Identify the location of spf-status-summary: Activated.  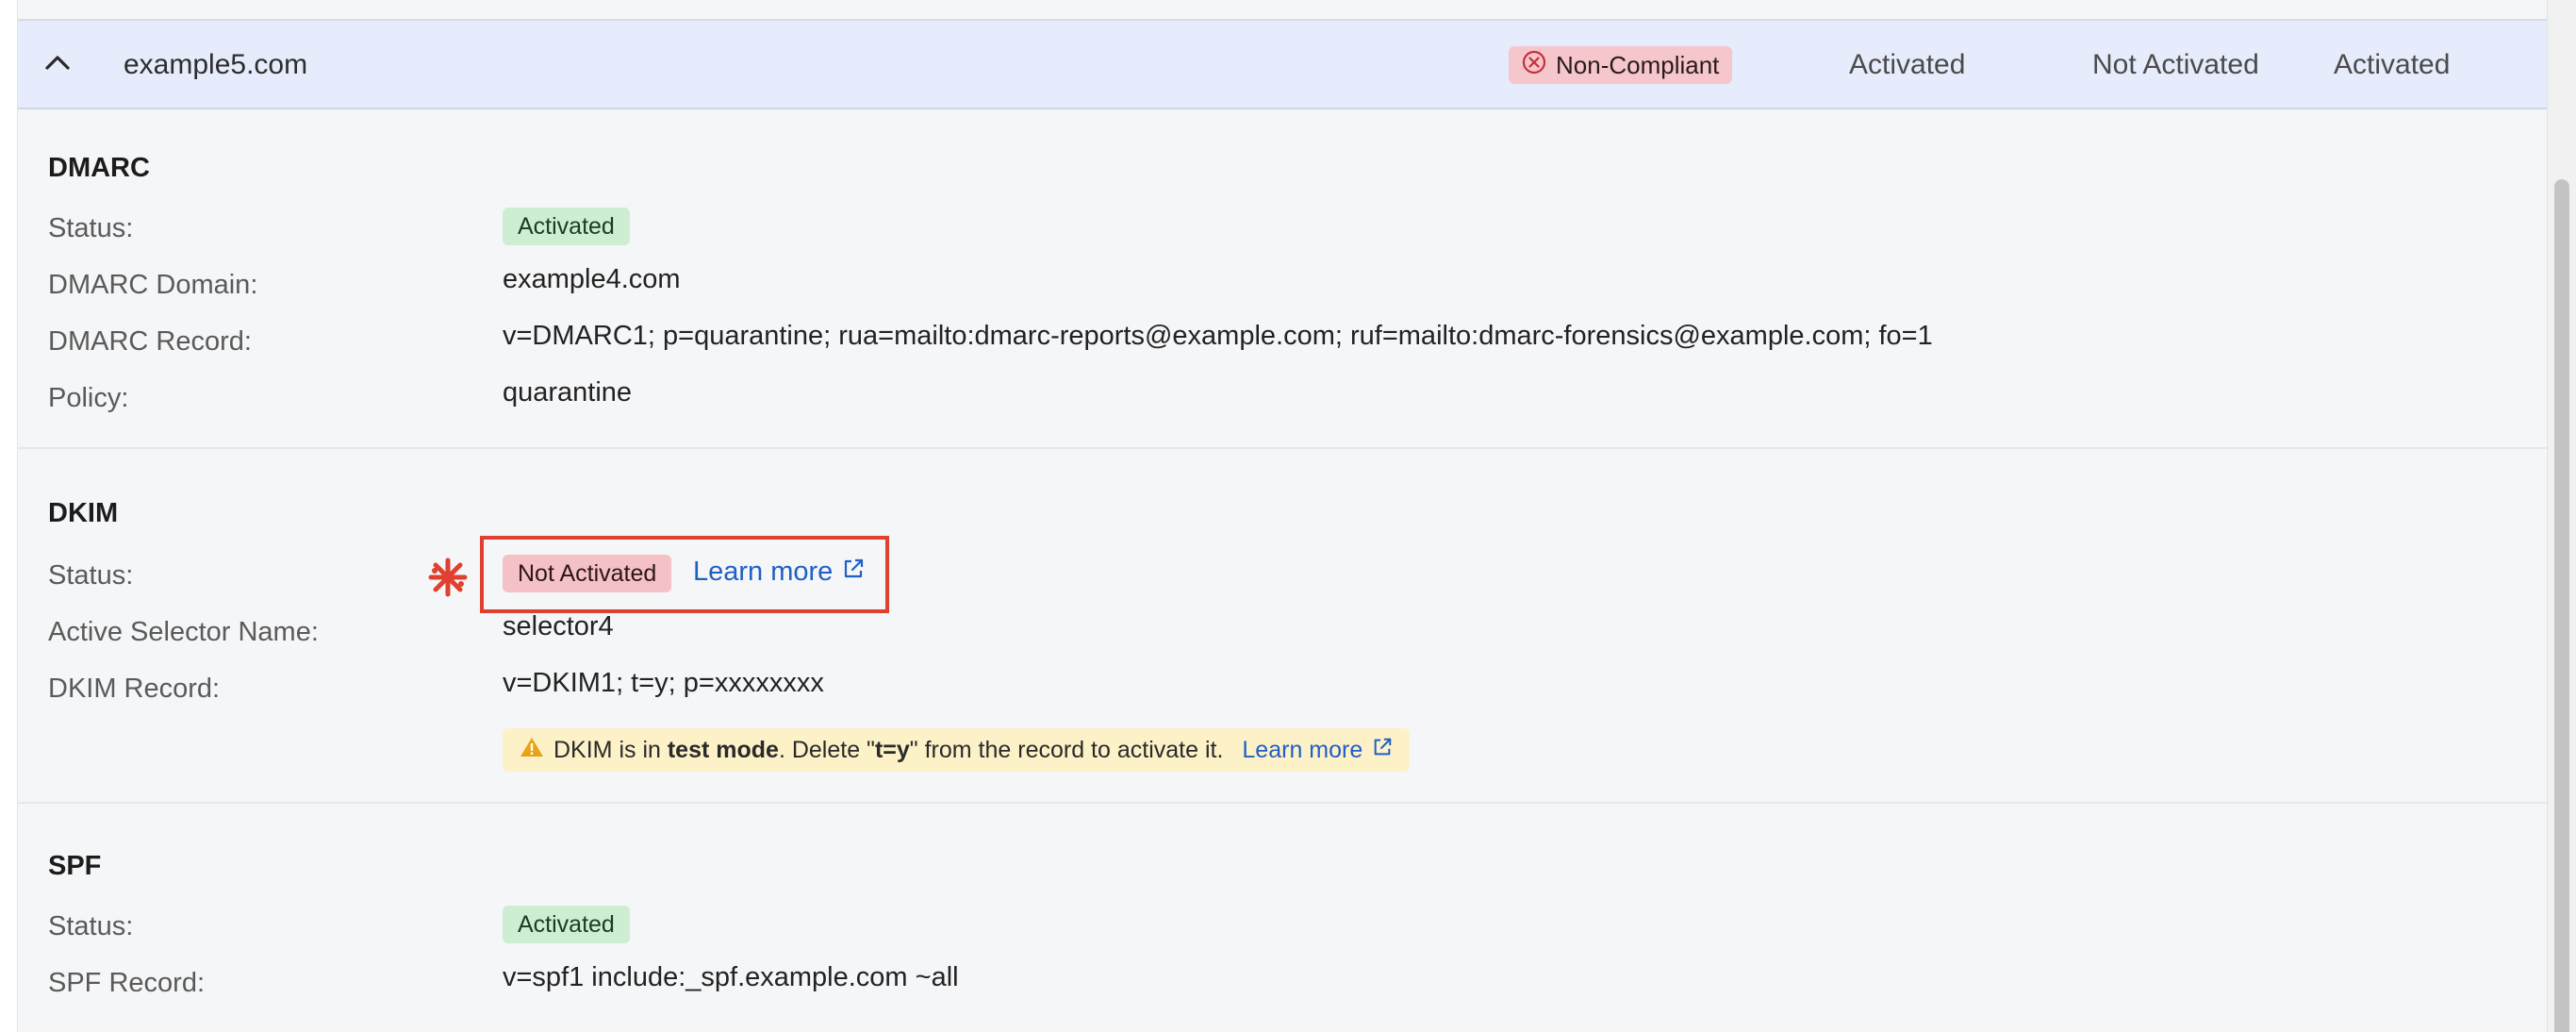
(2392, 64).